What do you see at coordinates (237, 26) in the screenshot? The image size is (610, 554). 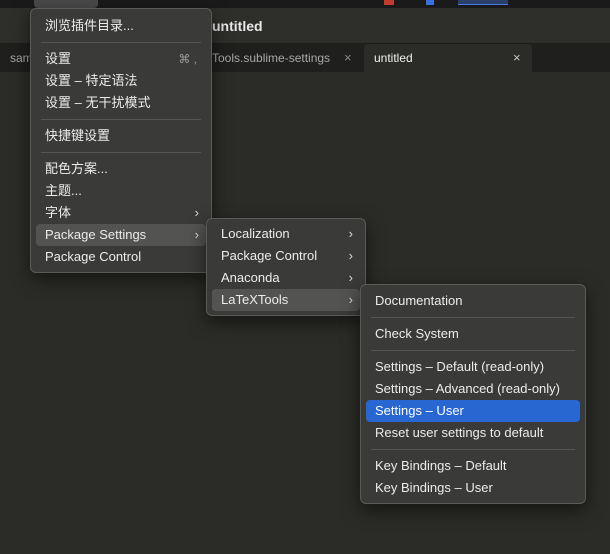 I see `window-title: untitled` at bounding box center [237, 26].